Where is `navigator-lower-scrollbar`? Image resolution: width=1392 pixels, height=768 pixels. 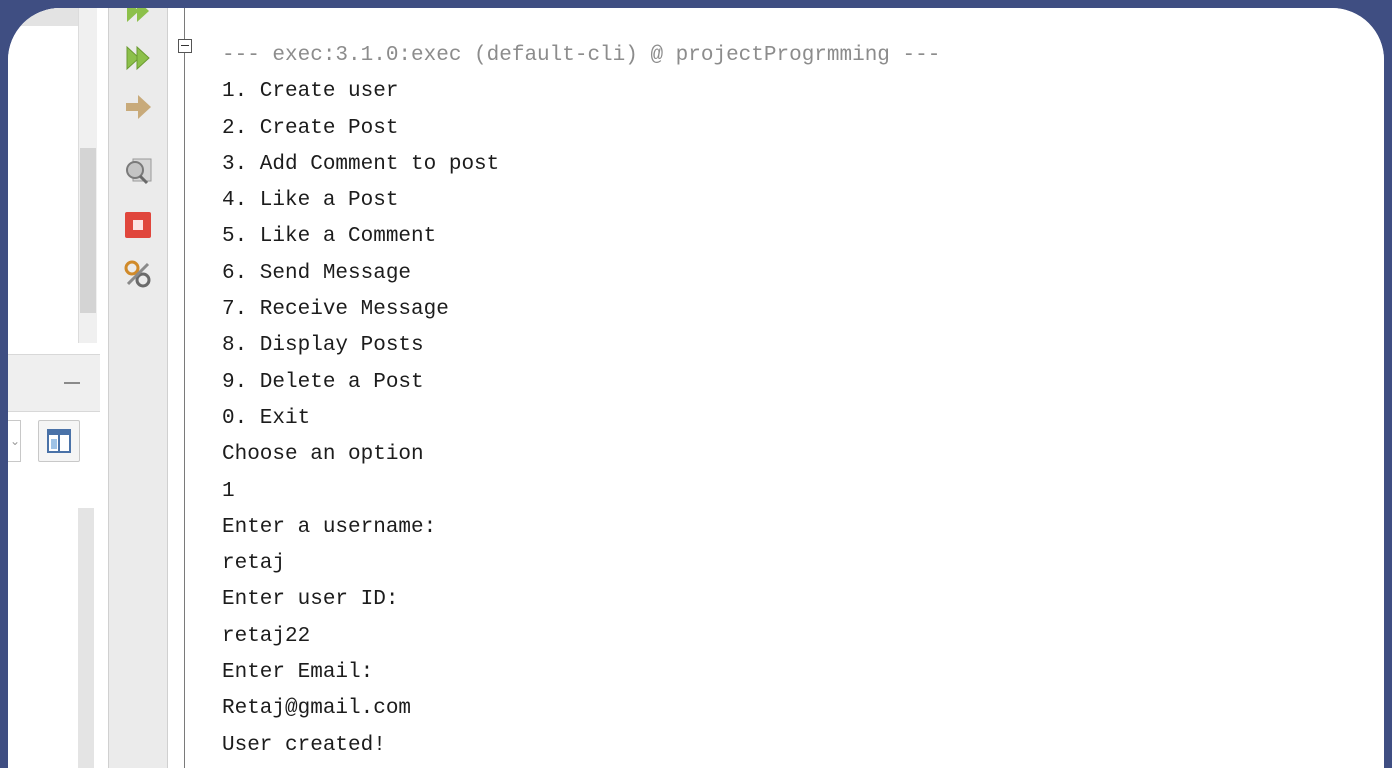 navigator-lower-scrollbar is located at coordinates (86, 638).